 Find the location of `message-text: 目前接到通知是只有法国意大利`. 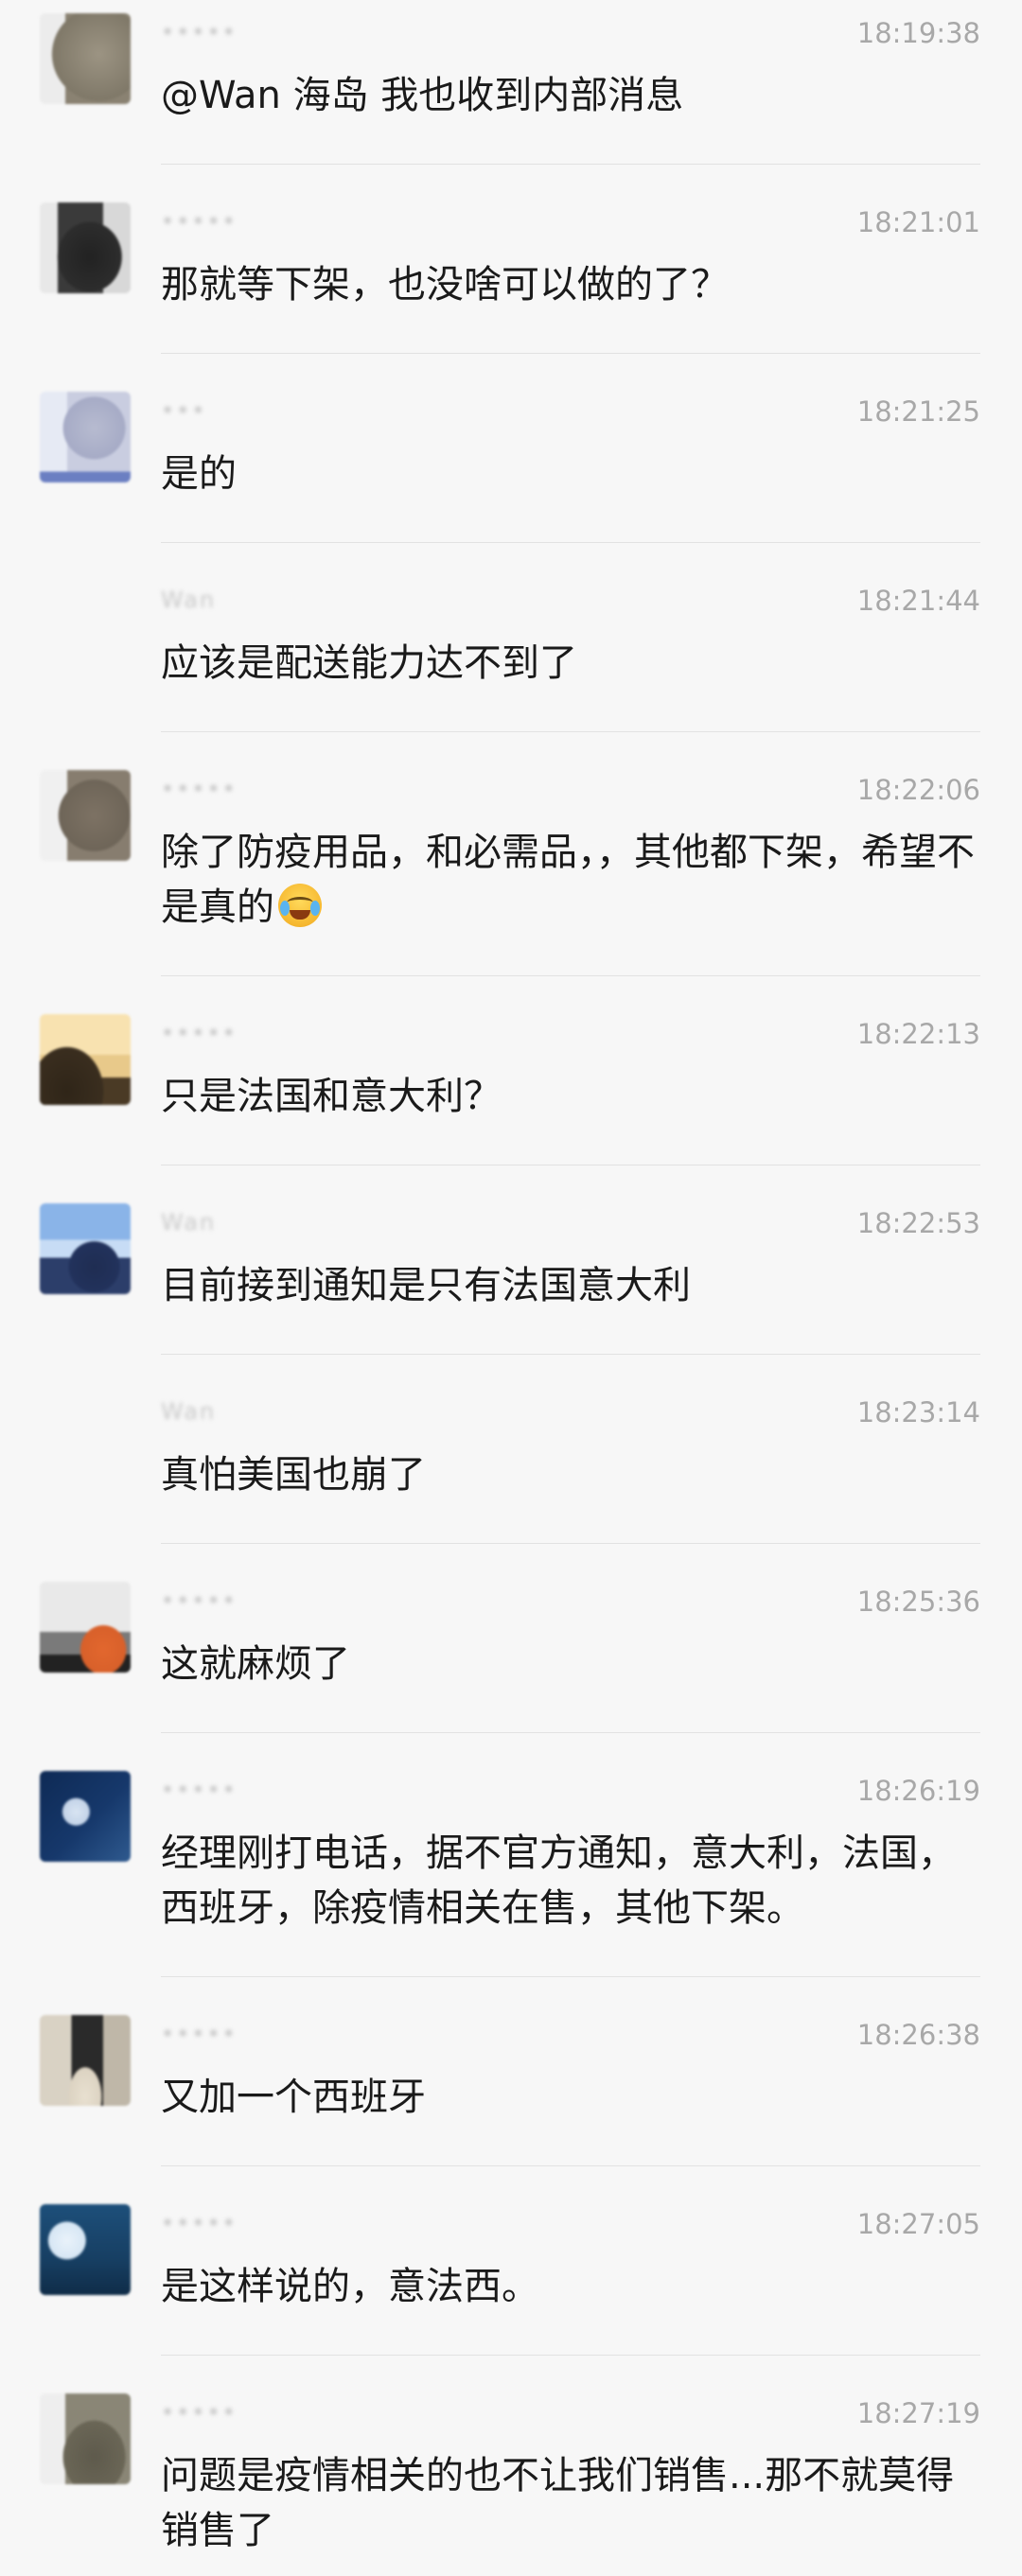

message-text: 目前接到通知是只有法国意大利 is located at coordinates (426, 1285).